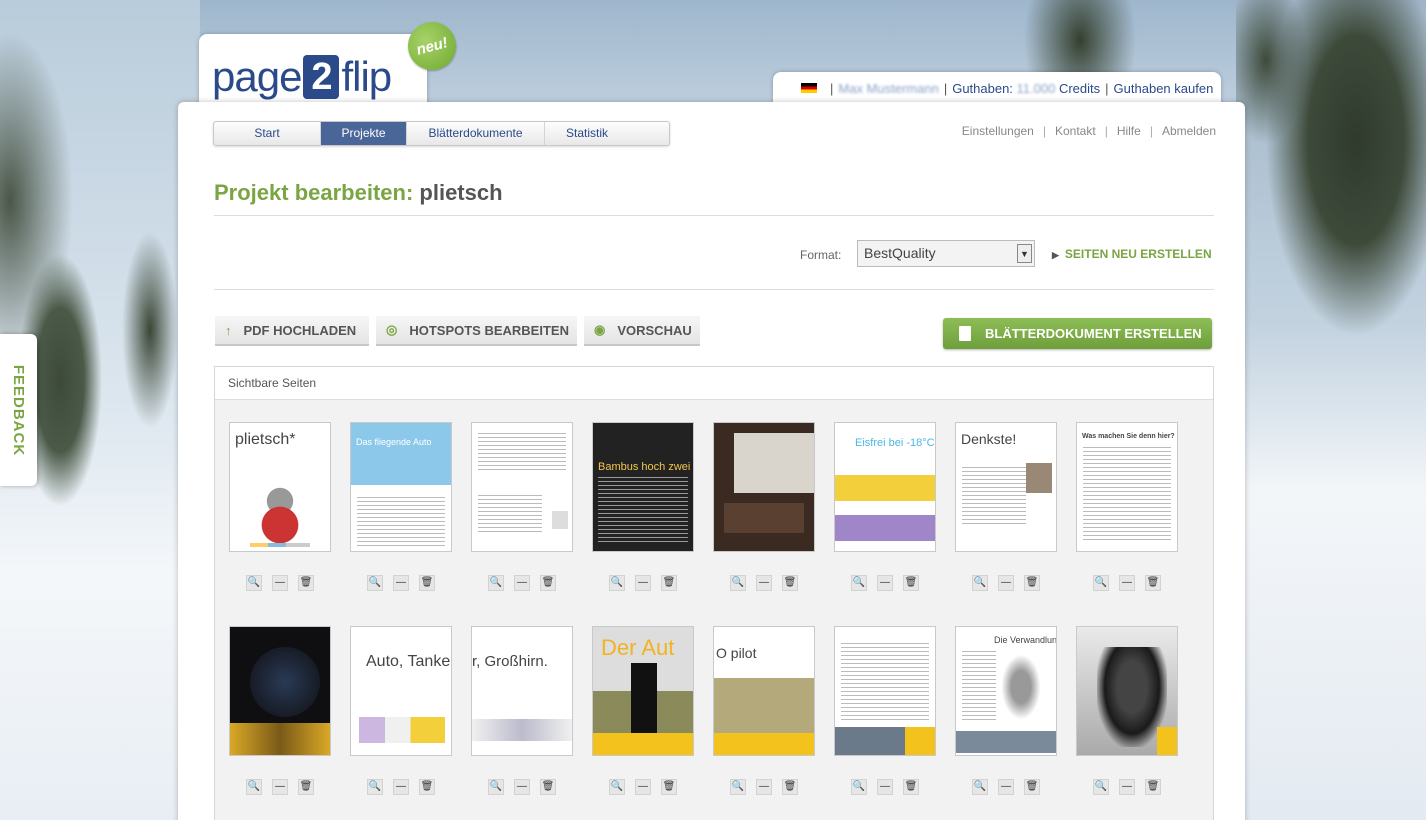  Describe the element at coordinates (302, 77) in the screenshot. I see `logo: page 2 flip` at that location.